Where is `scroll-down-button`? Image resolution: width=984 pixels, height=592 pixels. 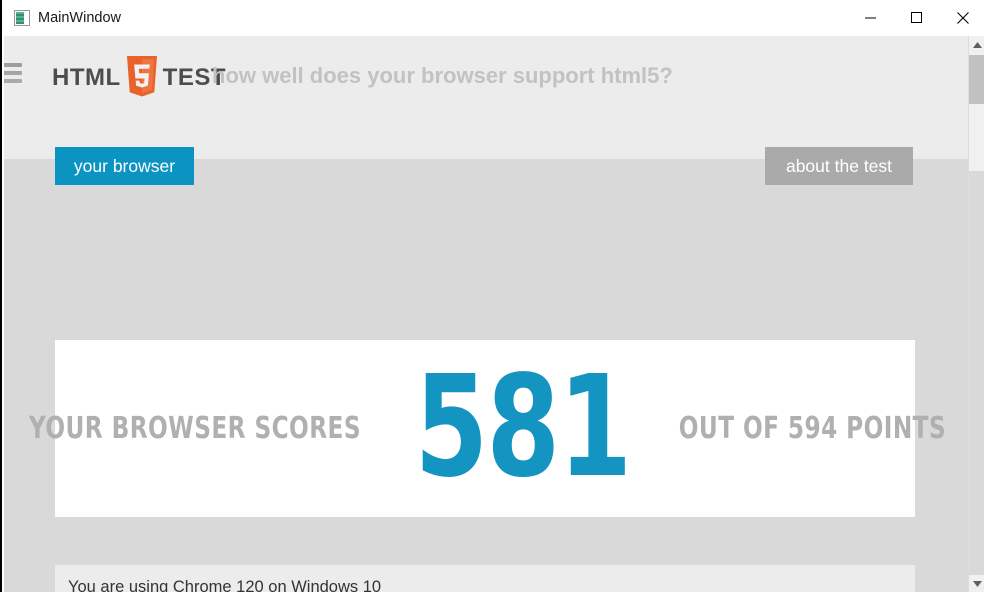 scroll-down-button is located at coordinates (976, 583).